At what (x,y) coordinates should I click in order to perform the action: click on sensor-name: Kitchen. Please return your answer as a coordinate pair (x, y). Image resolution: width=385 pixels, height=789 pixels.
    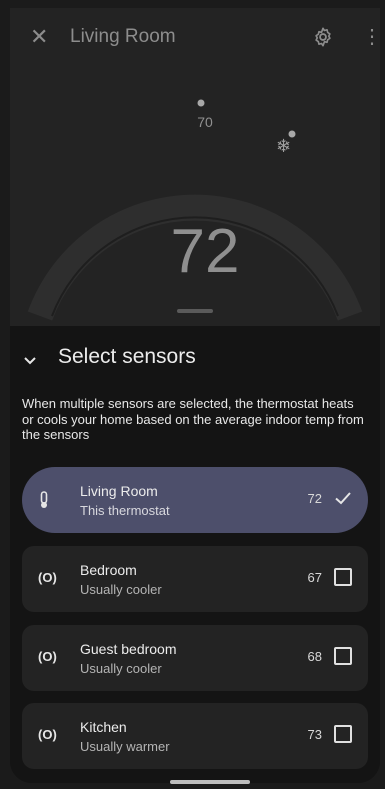
    Looking at the image, I should click on (103, 727).